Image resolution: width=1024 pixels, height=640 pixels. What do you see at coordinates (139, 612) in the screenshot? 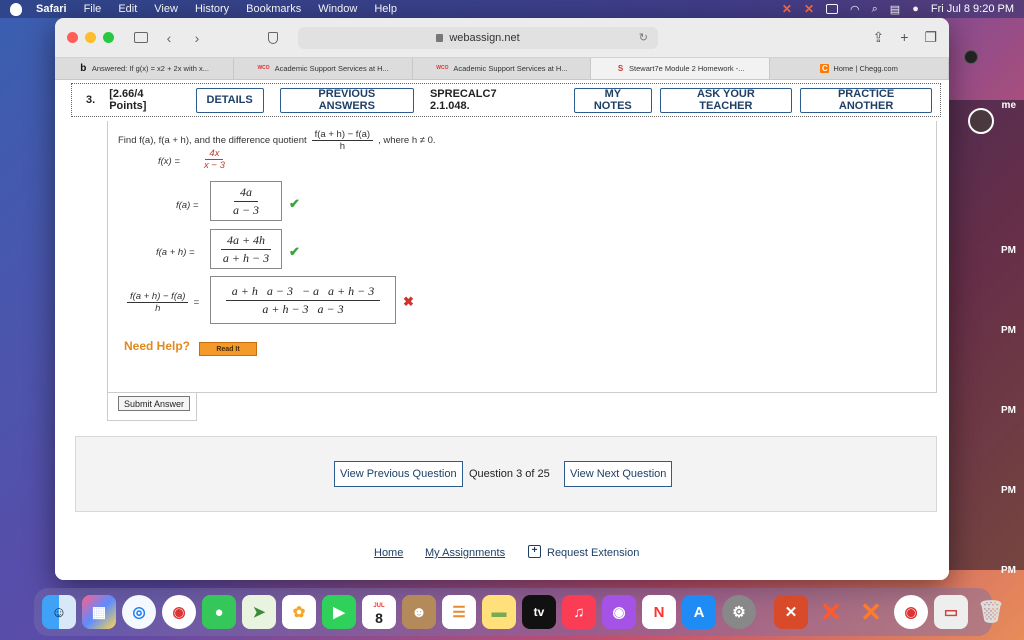
I see `safari-icon: ◎` at bounding box center [139, 612].